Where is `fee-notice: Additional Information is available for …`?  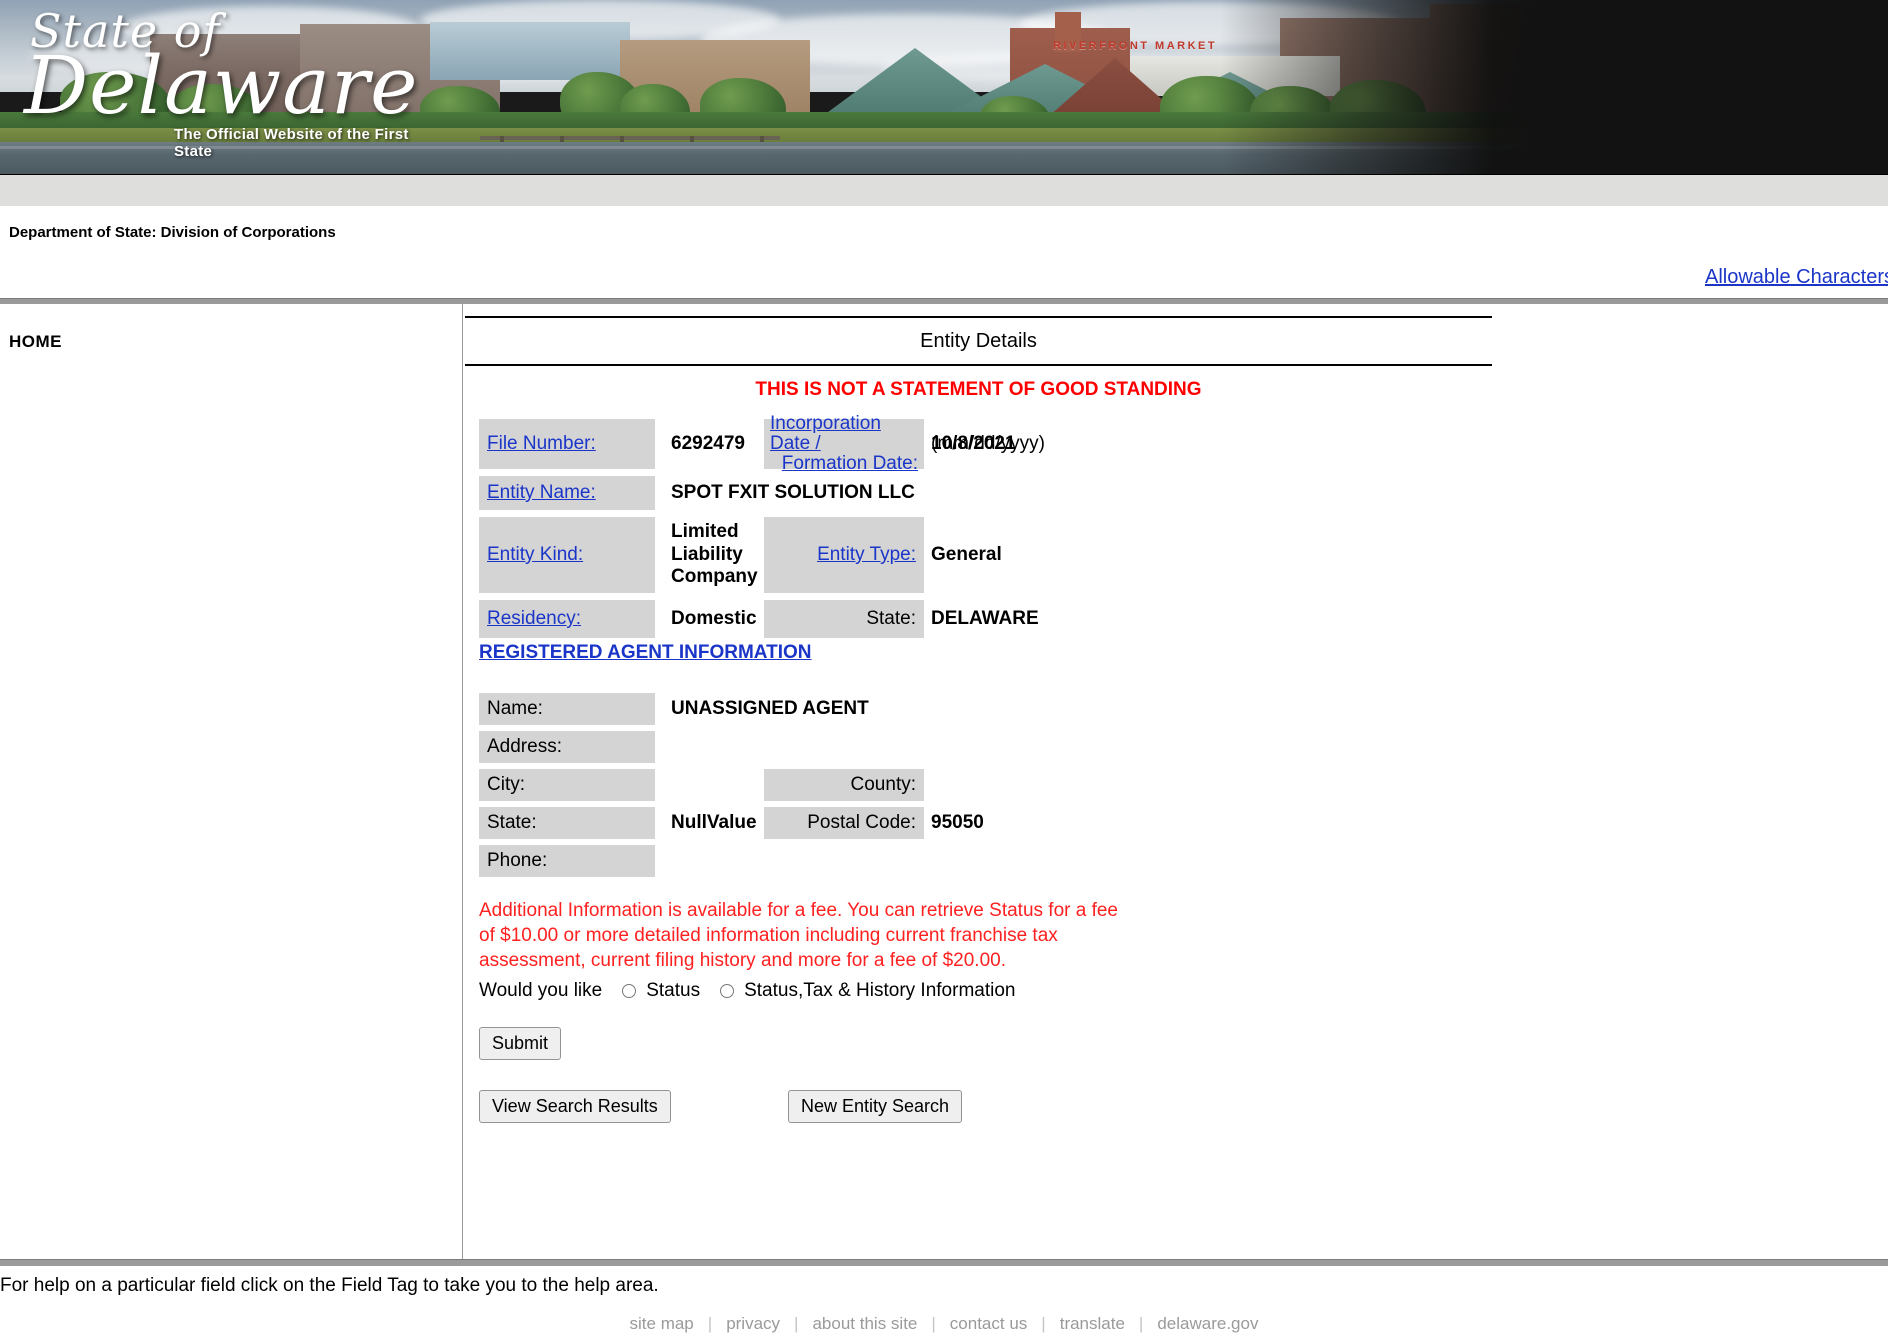 fee-notice: Additional Information is available for … is located at coordinates (798, 936).